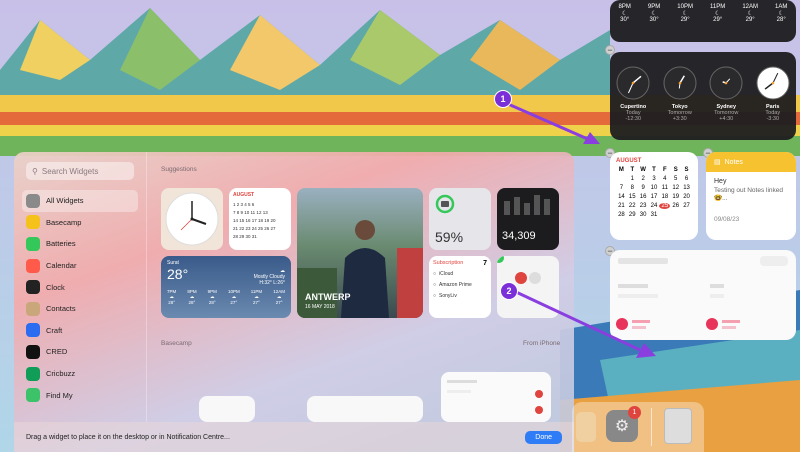 This screenshot has width=800, height=452. Describe the element at coordinates (581, 230) in the screenshot. I see `annotation-arrows` at that location.